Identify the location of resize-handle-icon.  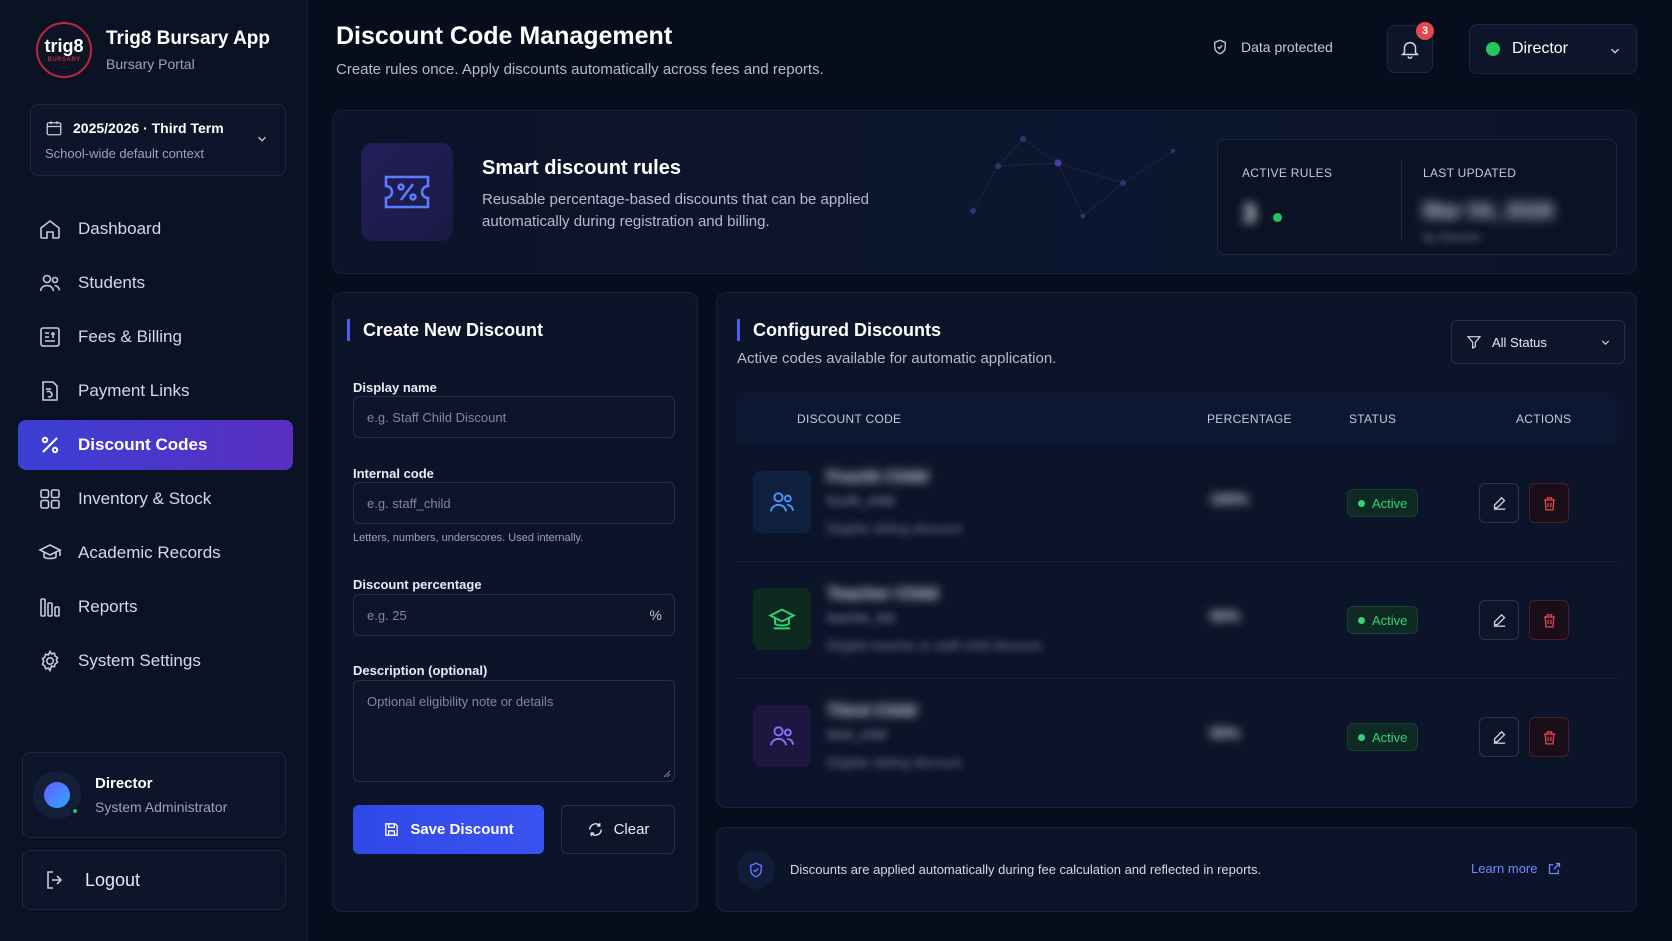
(666, 773).